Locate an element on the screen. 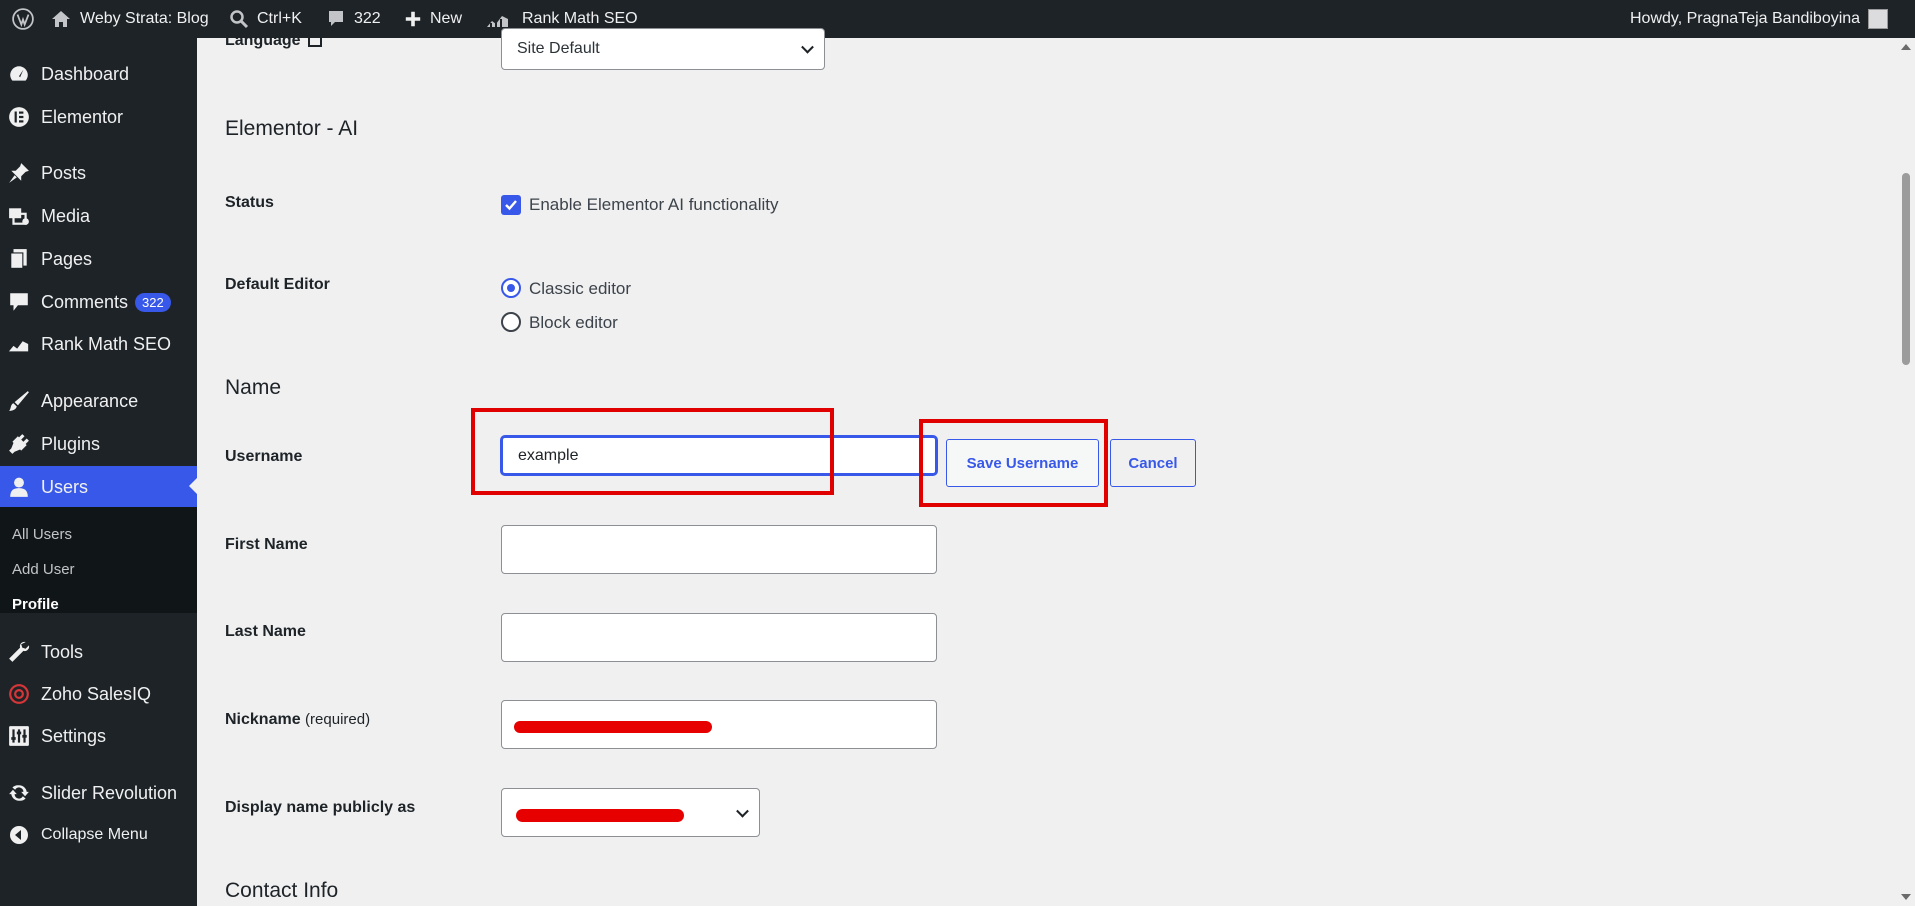 The width and height of the screenshot is (1915, 906). sidebar-item-media: Media is located at coordinates (98, 216).